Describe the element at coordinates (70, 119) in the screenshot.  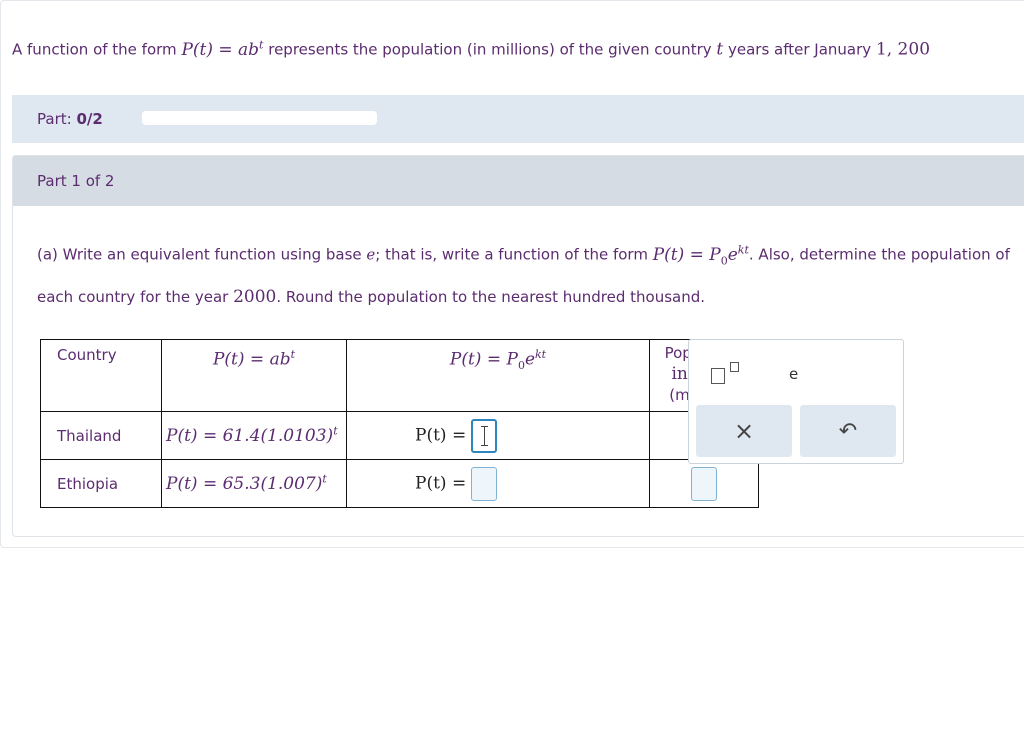
I see `part-label: Part: 0/2` at that location.